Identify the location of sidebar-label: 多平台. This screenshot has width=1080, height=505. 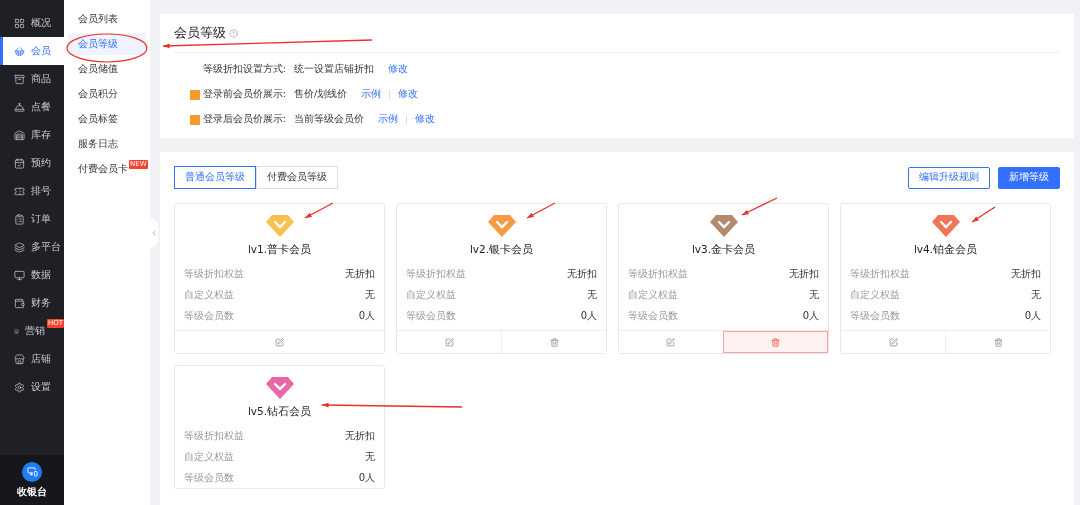
(46, 247).